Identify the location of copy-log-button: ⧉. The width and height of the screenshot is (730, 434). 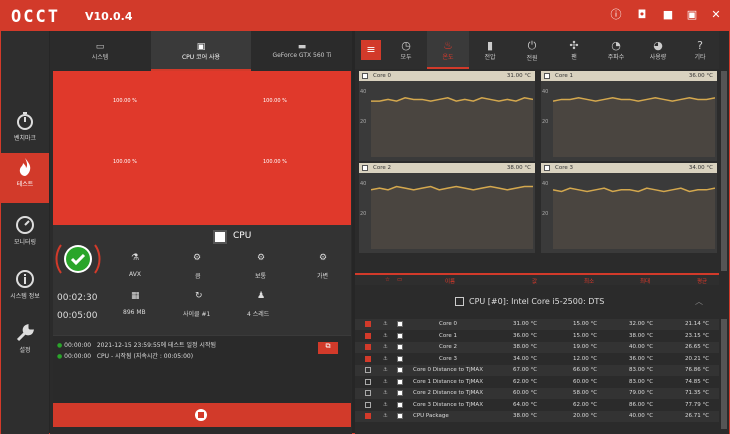
(328, 348).